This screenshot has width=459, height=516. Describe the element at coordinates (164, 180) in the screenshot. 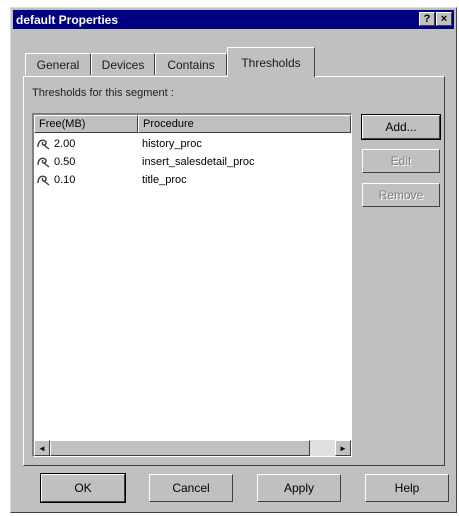

I see `procedure-name: title_proc` at that location.